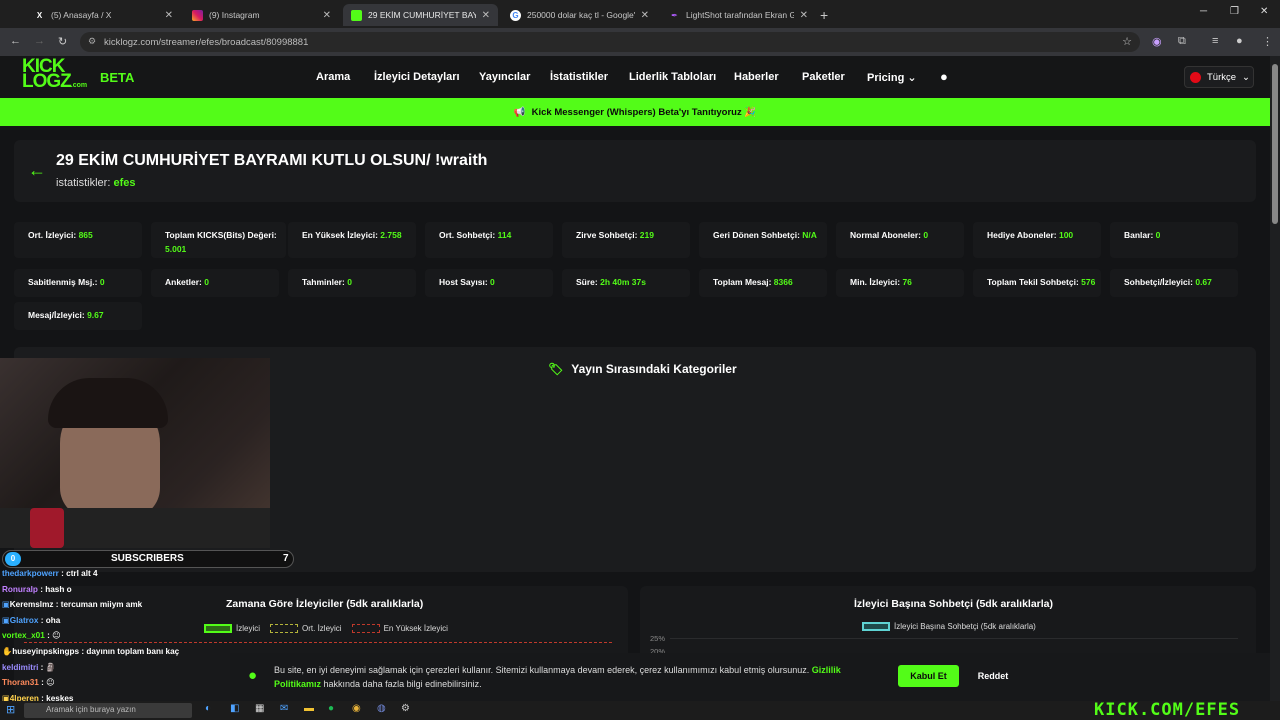  Describe the element at coordinates (886, 78) in the screenshot. I see `nav-pricing-label: Pricing` at that location.